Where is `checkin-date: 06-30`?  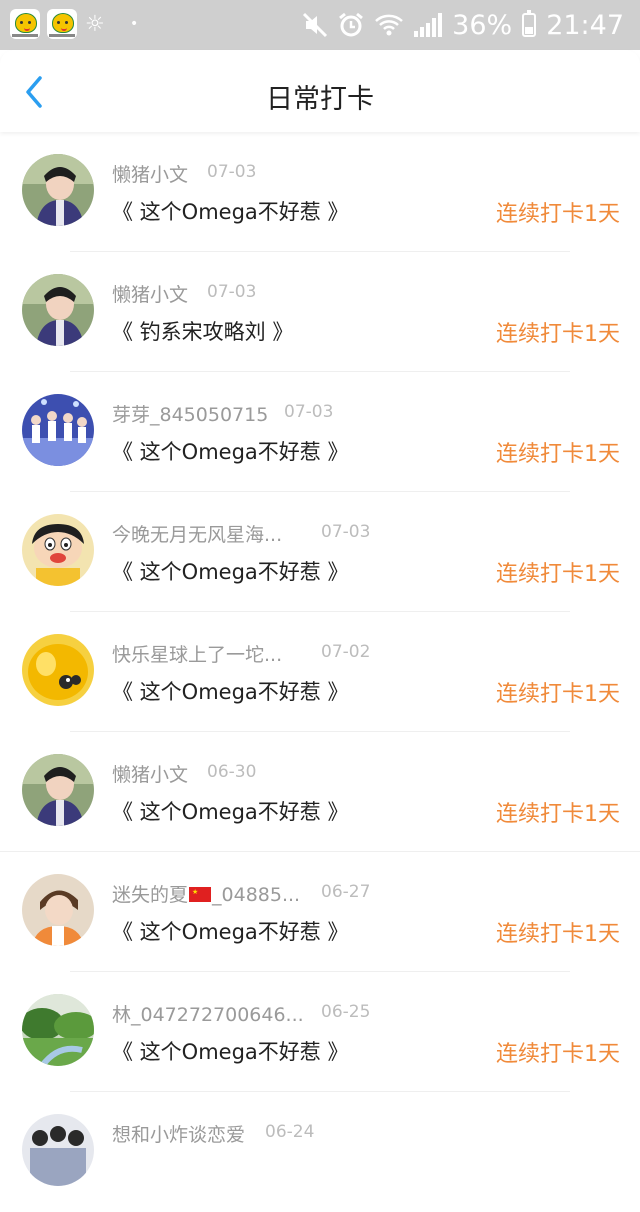 checkin-date: 06-30 is located at coordinates (232, 772).